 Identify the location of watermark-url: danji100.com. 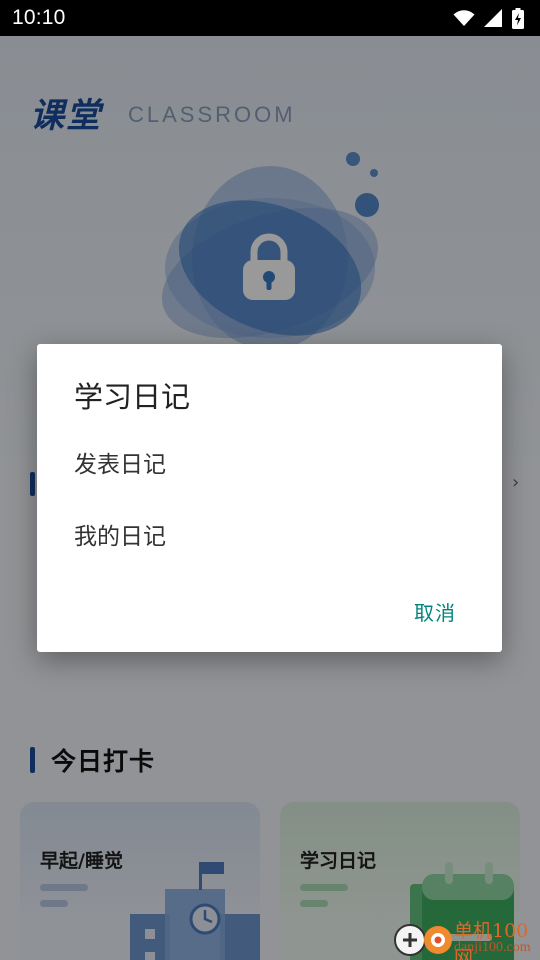
(492, 947).